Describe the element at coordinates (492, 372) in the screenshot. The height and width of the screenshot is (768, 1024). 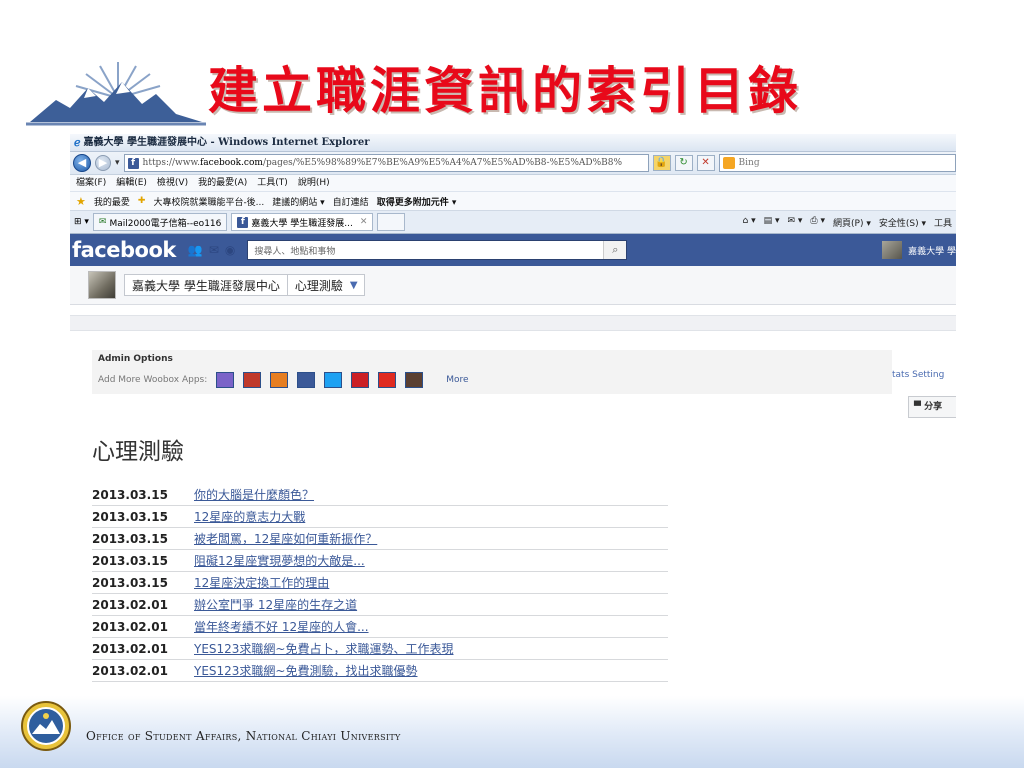
I see `admin-options-panel: Admin Options Add More Woobox Apps: More` at that location.